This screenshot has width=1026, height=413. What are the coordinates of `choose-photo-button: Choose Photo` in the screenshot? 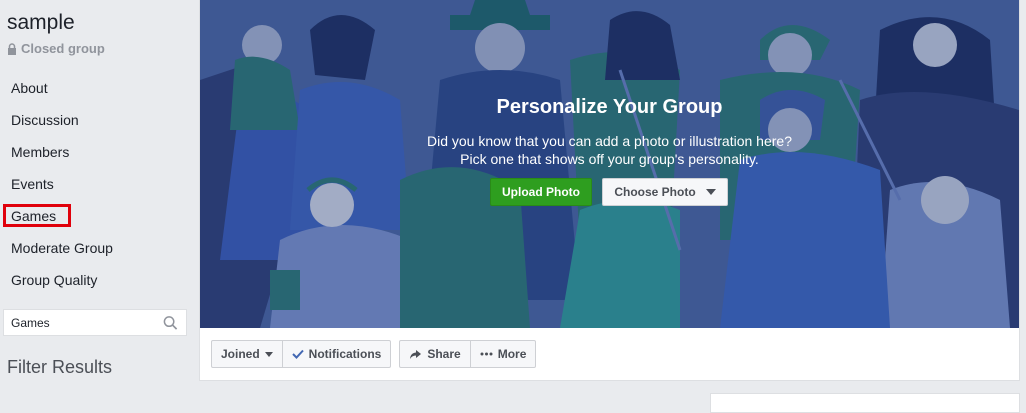 It's located at (665, 192).